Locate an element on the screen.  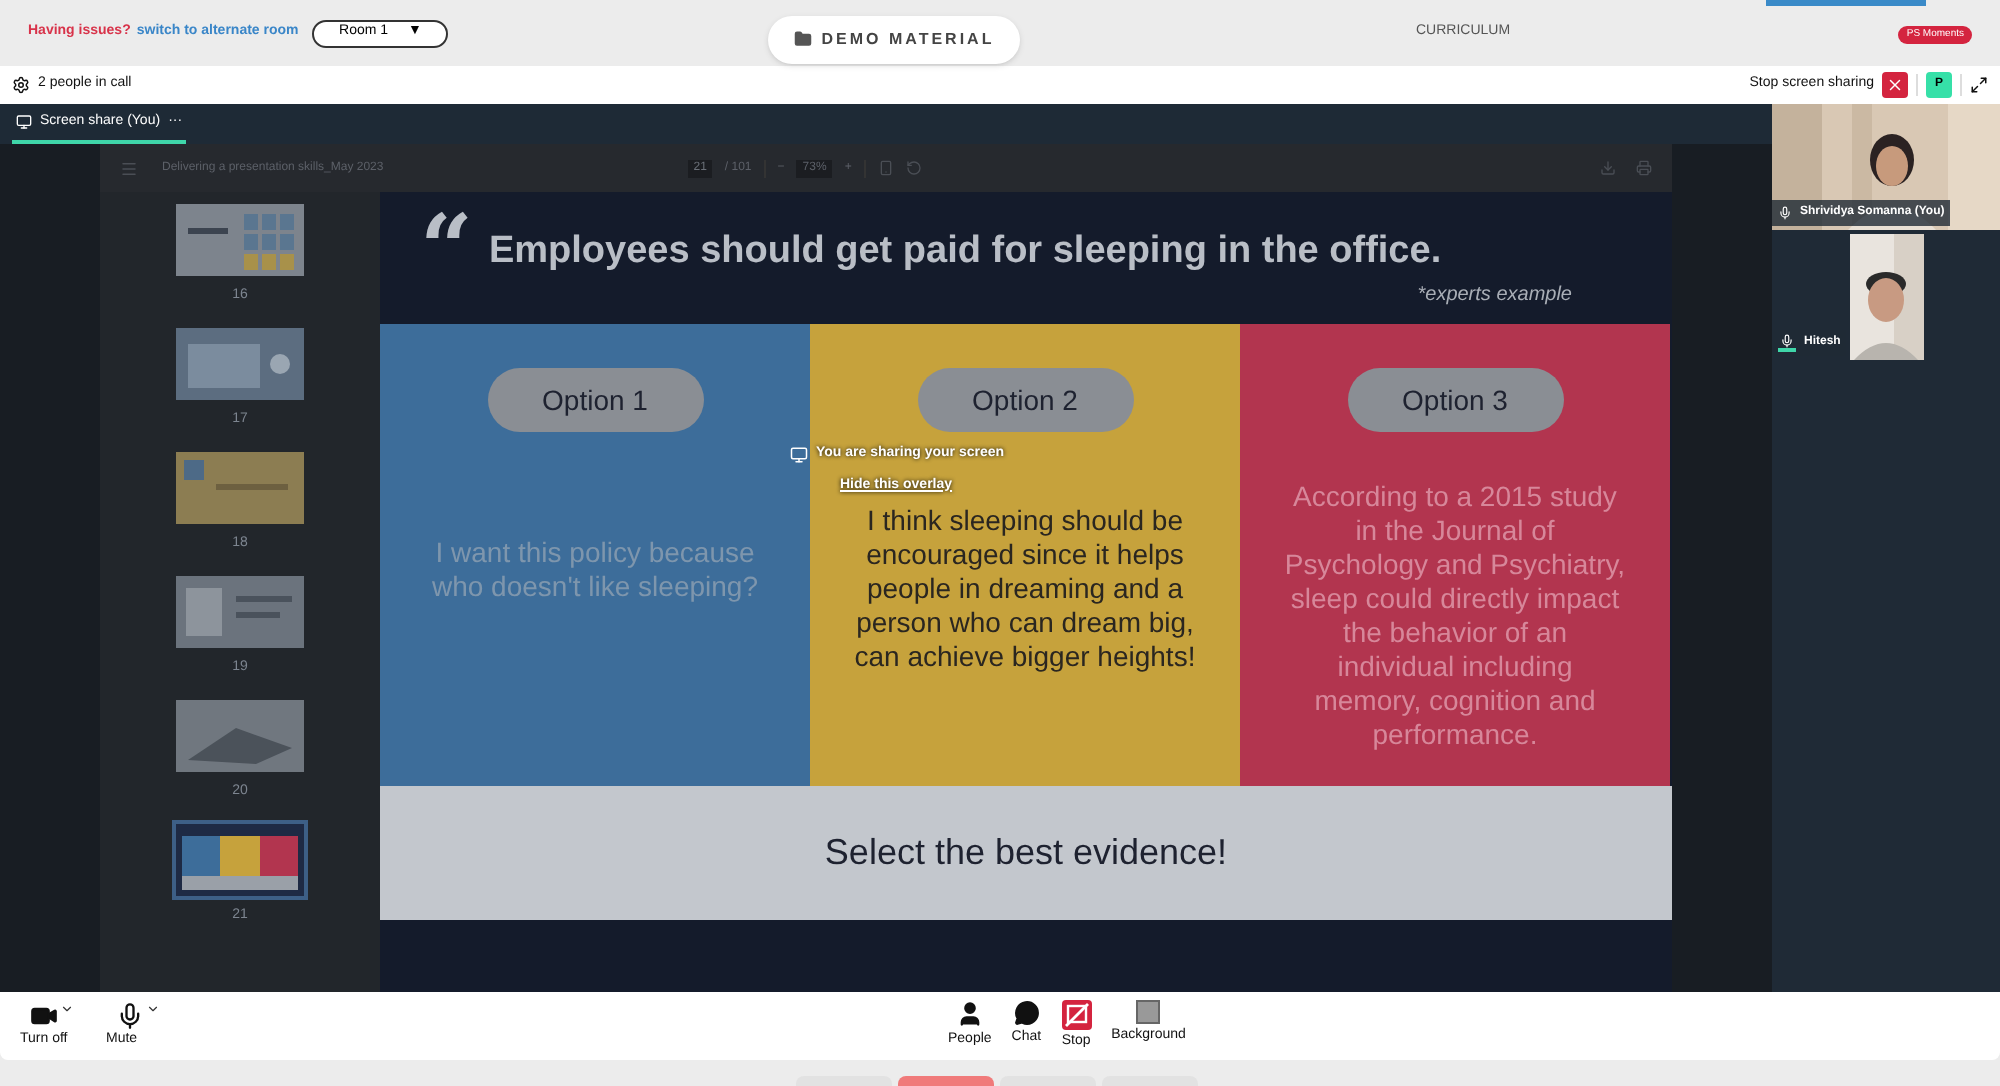
option-label: Option 2 is located at coordinates (1025, 400).